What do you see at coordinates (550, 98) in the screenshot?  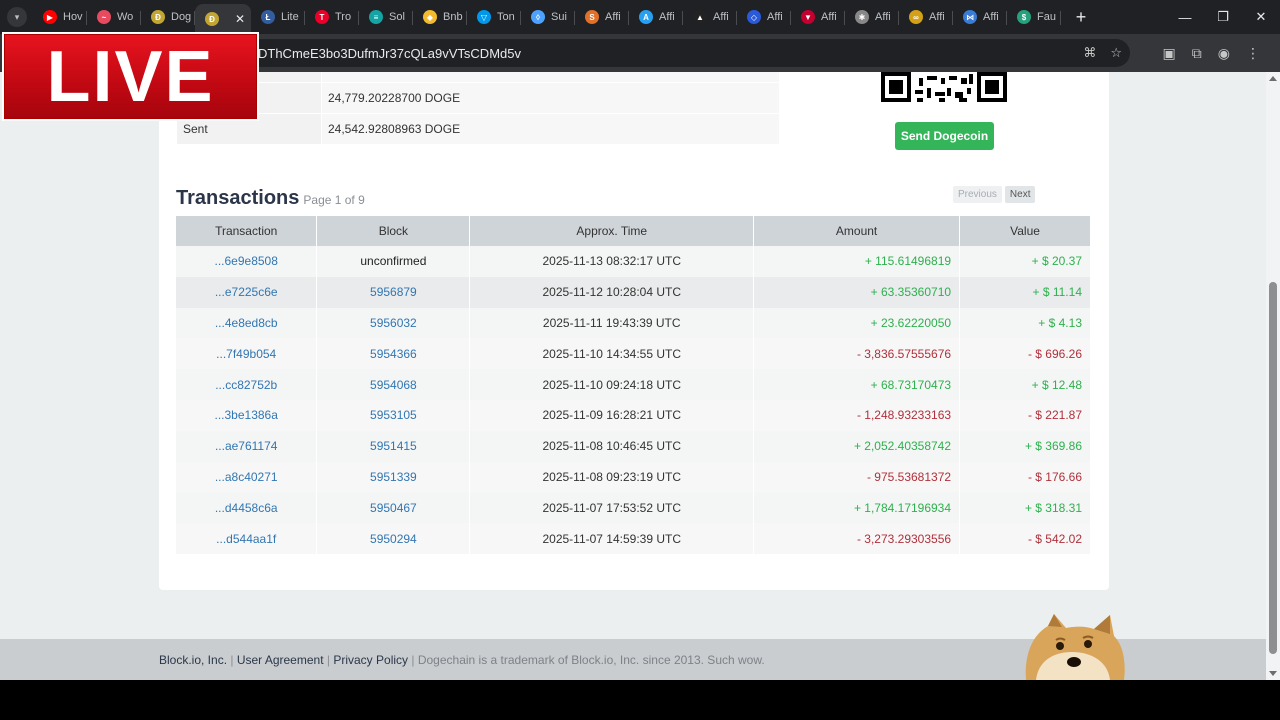 I see `summary-value: 24,779.20228700 DOGE` at bounding box center [550, 98].